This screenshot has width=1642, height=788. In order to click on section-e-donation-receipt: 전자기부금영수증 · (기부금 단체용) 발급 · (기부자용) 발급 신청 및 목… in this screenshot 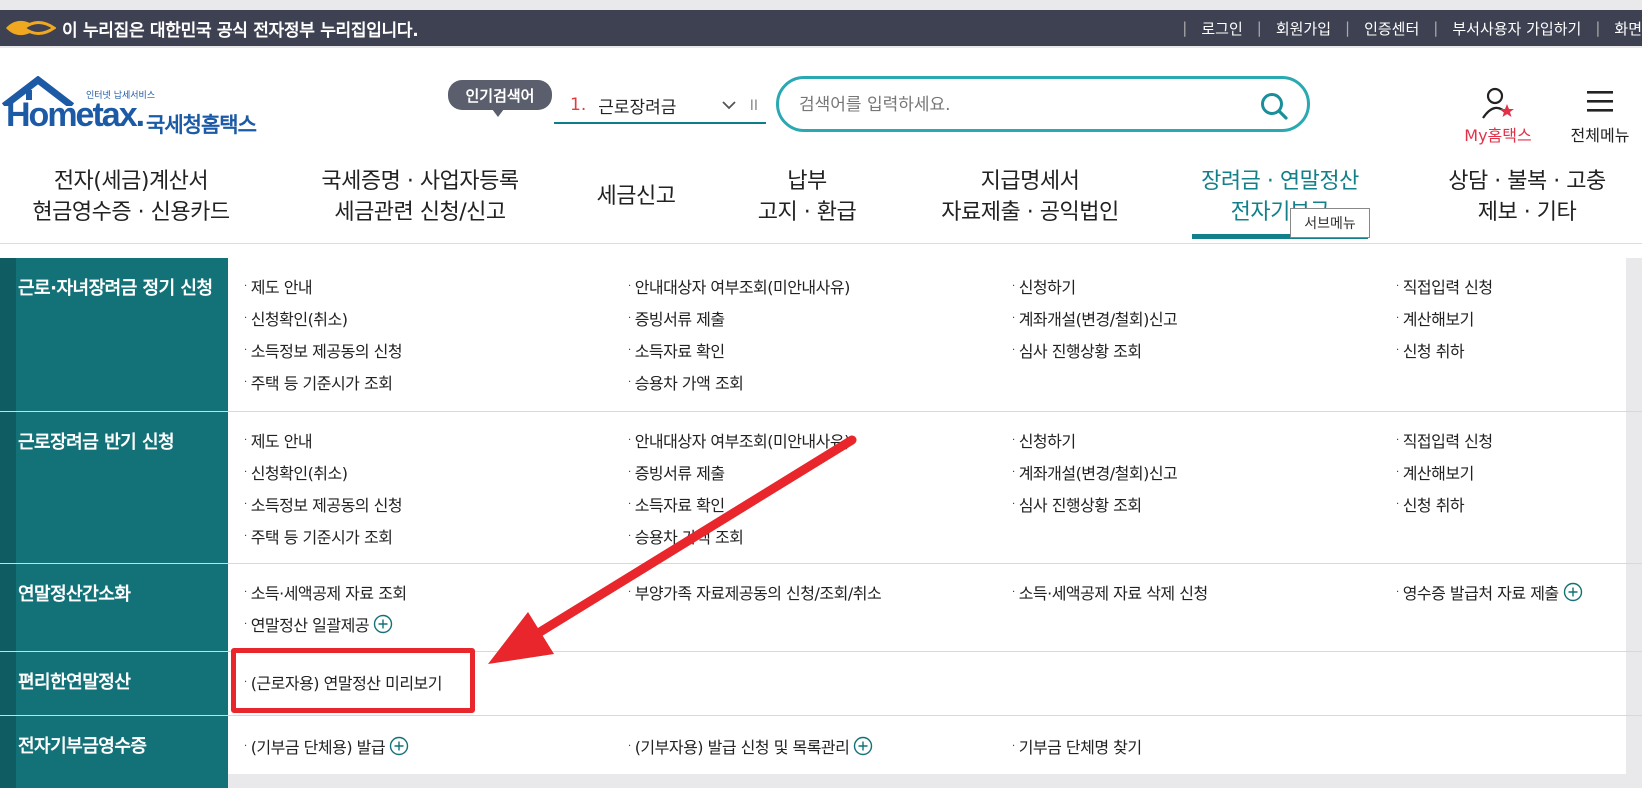, I will do `click(821, 745)`.